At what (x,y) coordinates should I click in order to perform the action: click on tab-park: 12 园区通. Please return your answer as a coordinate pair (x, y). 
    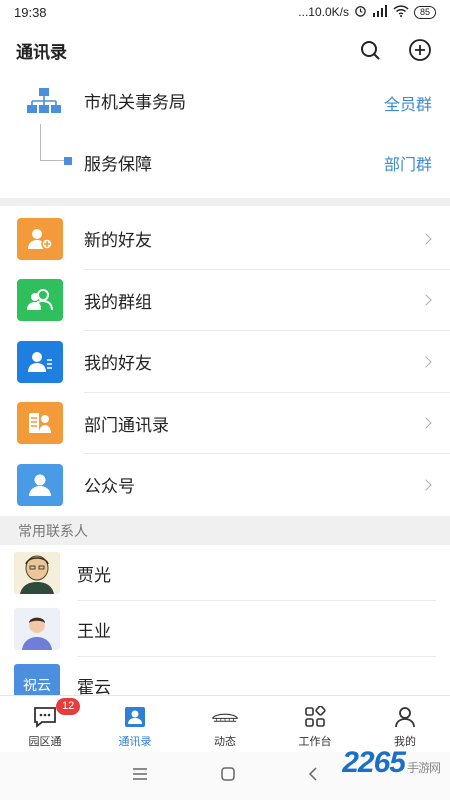
    Looking at the image, I should click on (45, 723).